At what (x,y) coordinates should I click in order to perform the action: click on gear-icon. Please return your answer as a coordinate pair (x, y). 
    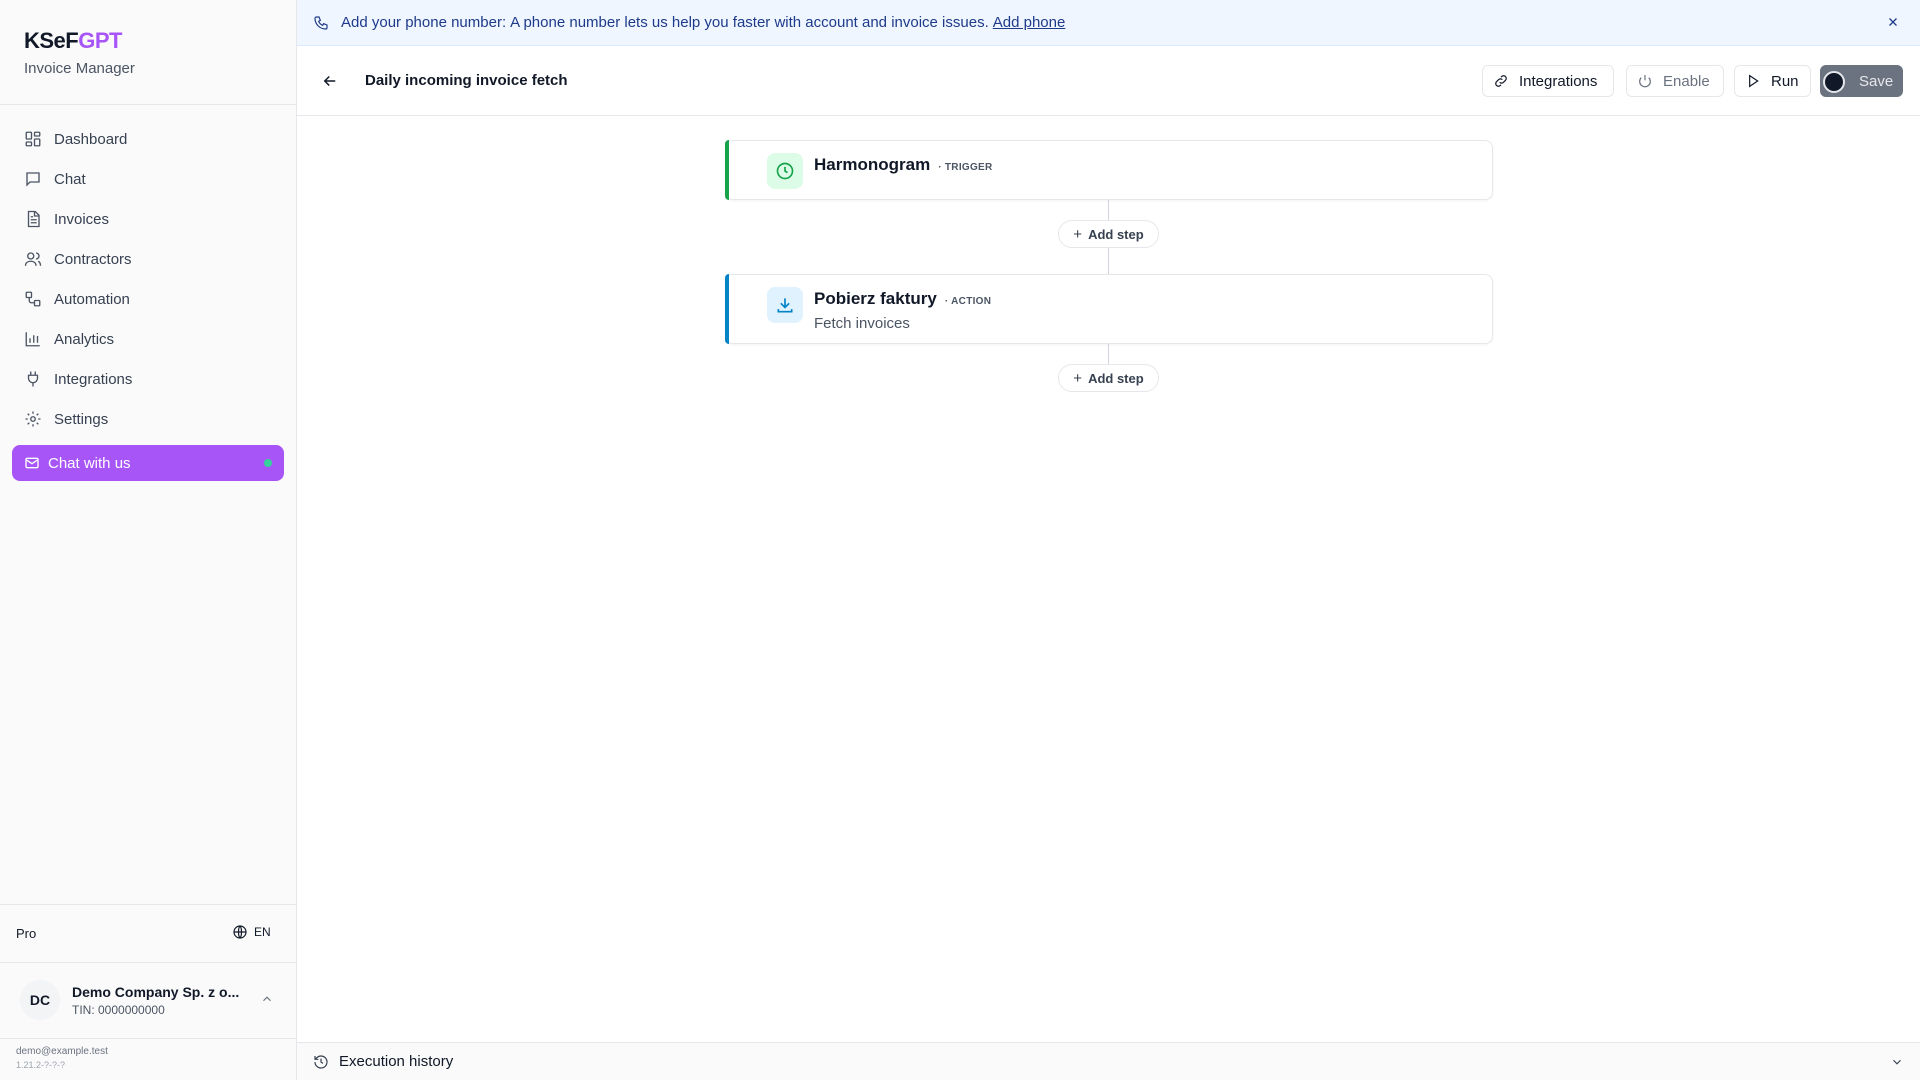
    Looking at the image, I should click on (33, 419).